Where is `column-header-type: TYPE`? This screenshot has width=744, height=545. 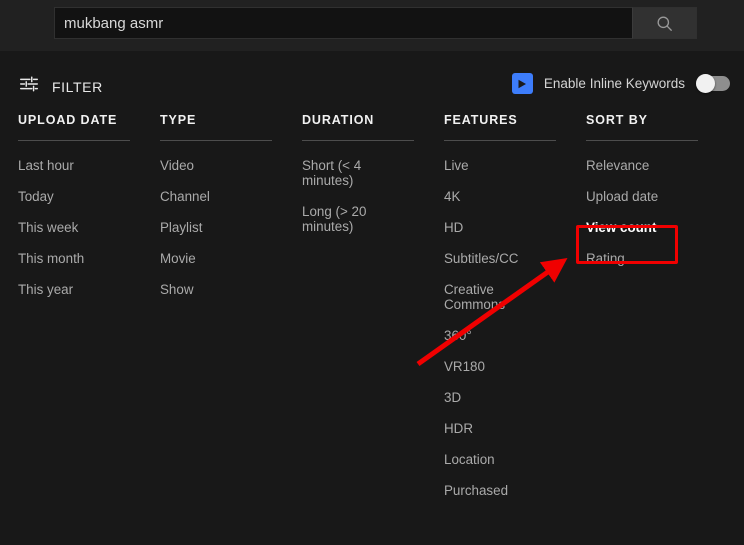
column-header-type: TYPE is located at coordinates (178, 120).